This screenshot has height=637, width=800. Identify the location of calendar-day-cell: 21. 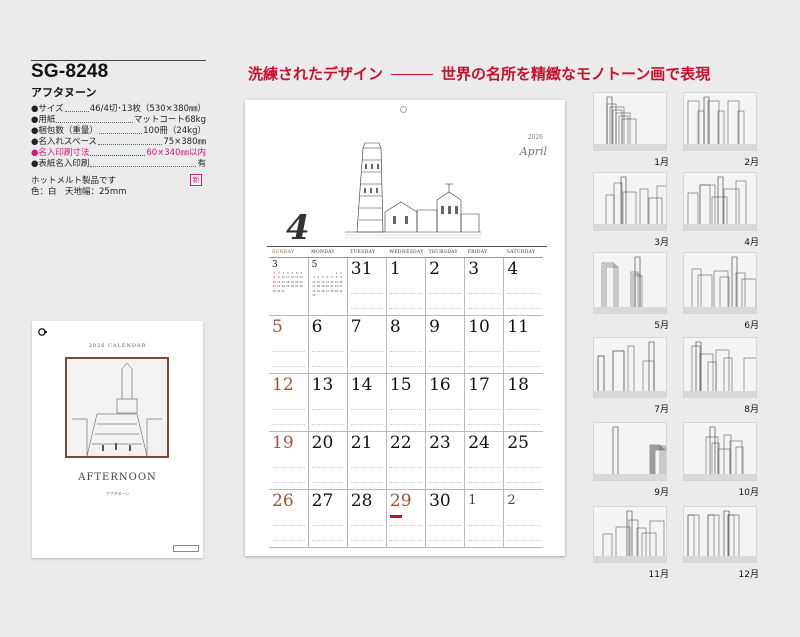
(367, 460).